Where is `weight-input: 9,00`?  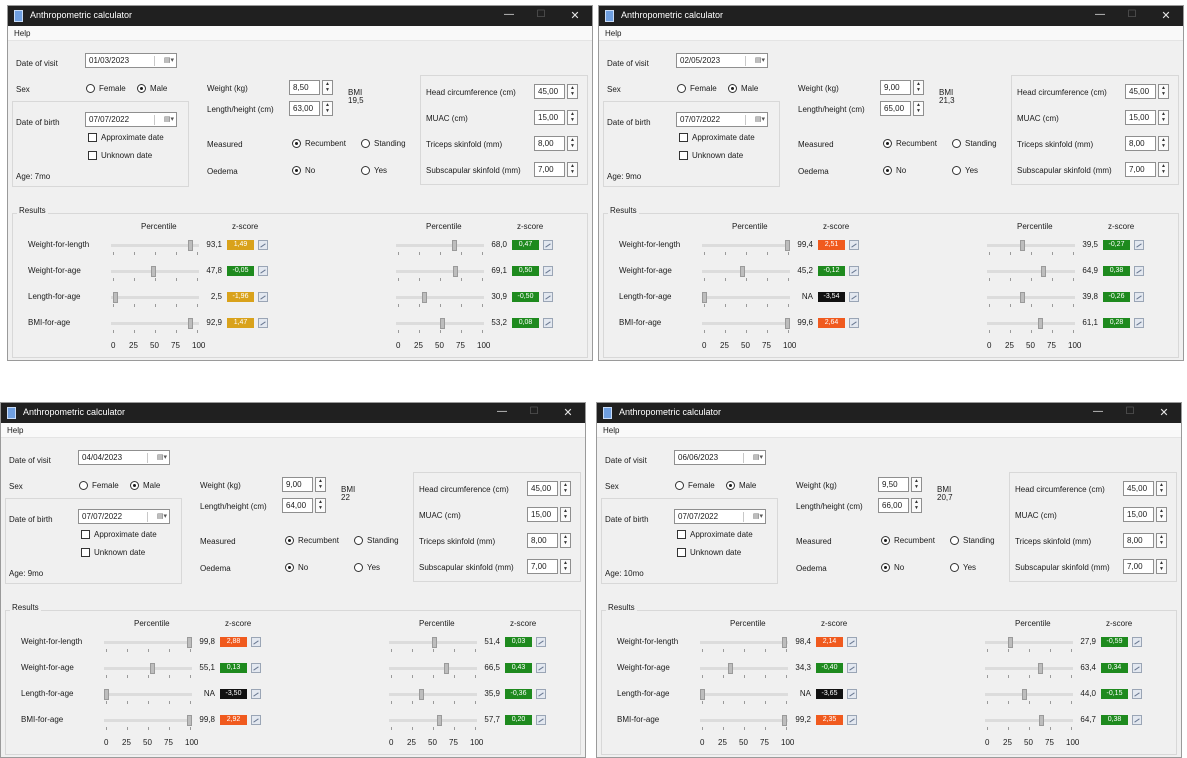 weight-input: 9,00 is located at coordinates (895, 87).